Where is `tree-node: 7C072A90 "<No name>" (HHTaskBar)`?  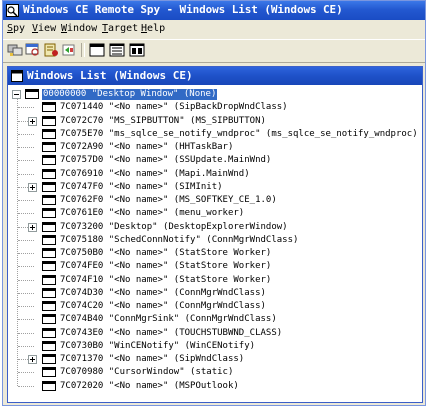
tree-node: 7C072A90 "<No name>" (HHTaskBar) is located at coordinates (215, 147).